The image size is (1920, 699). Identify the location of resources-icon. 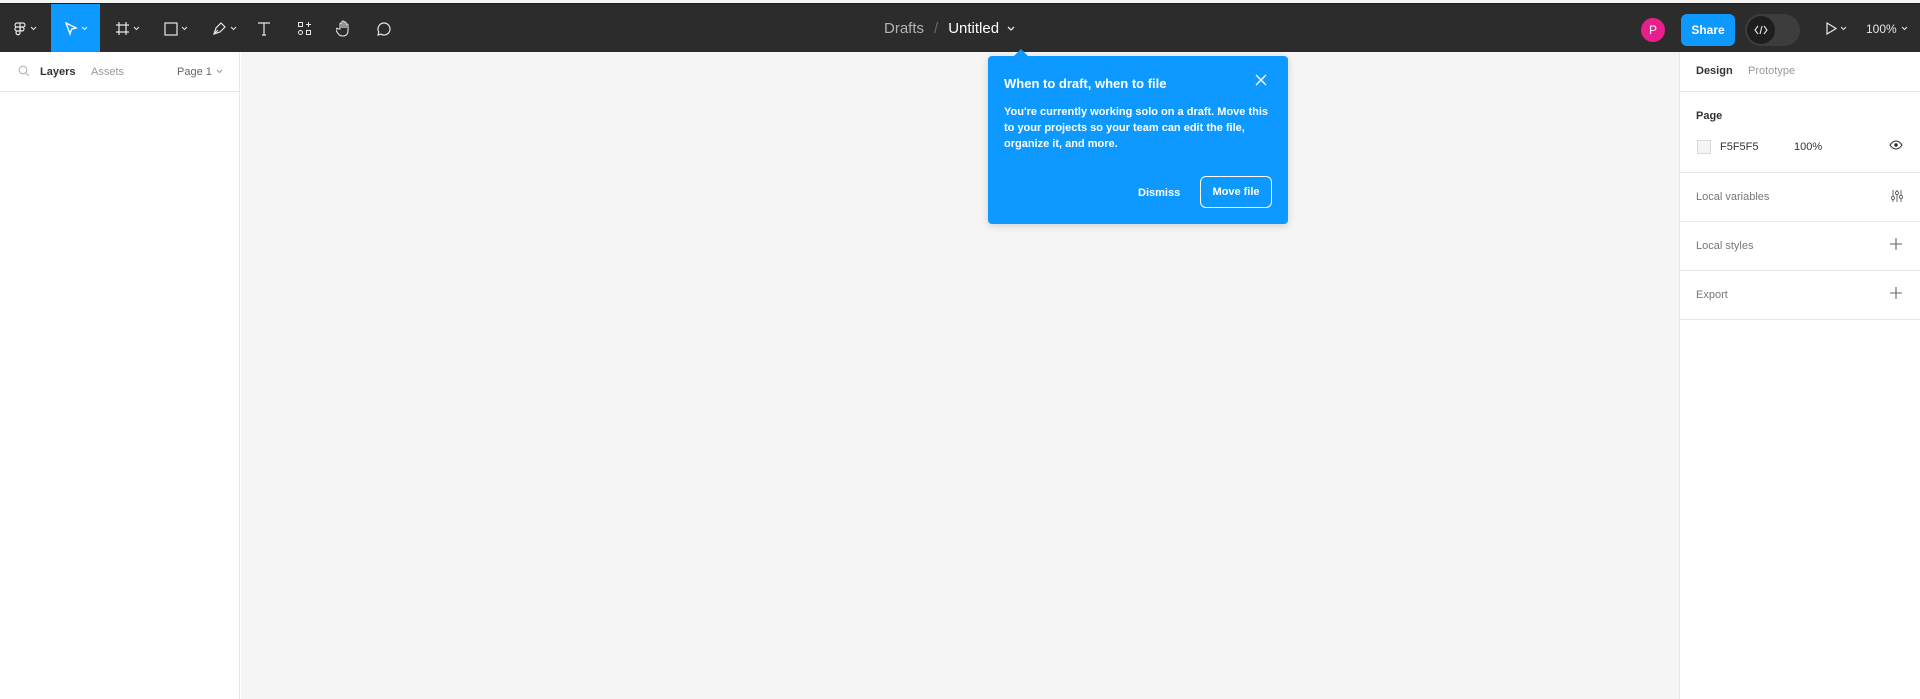
(304, 28).